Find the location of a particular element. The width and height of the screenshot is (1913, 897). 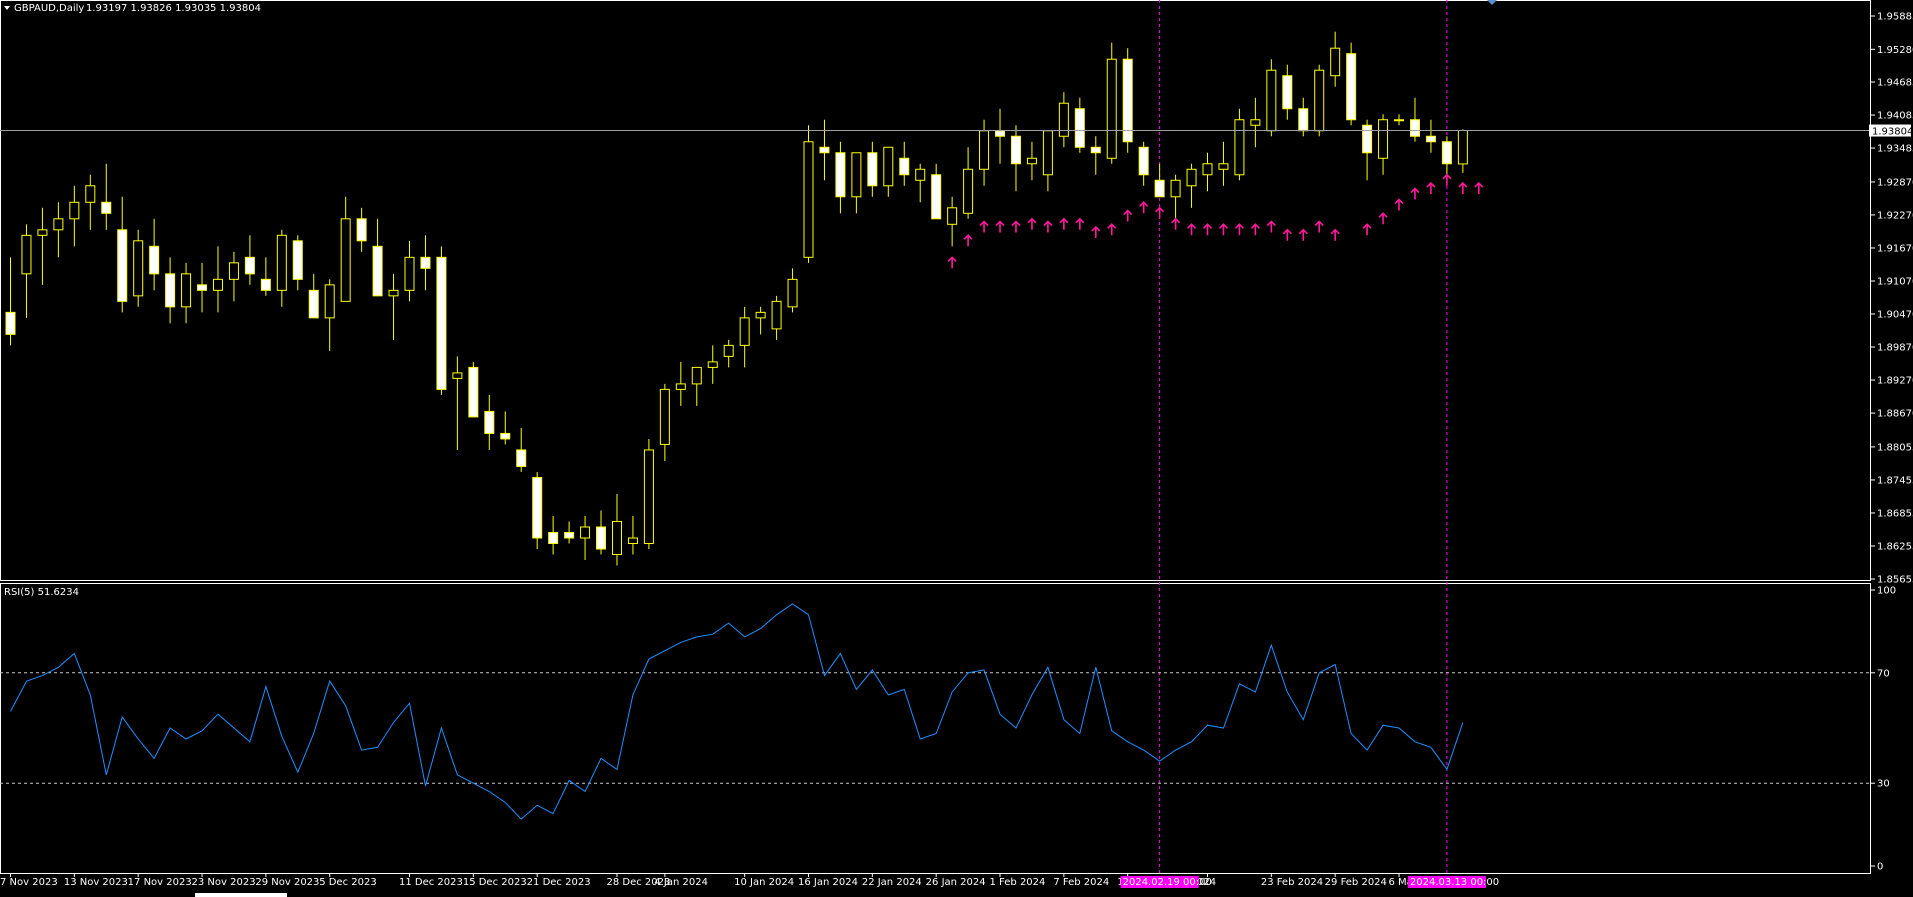

ohlc-label: 1.93197 1.93826 1.93035 1.93804 is located at coordinates (173, 8).